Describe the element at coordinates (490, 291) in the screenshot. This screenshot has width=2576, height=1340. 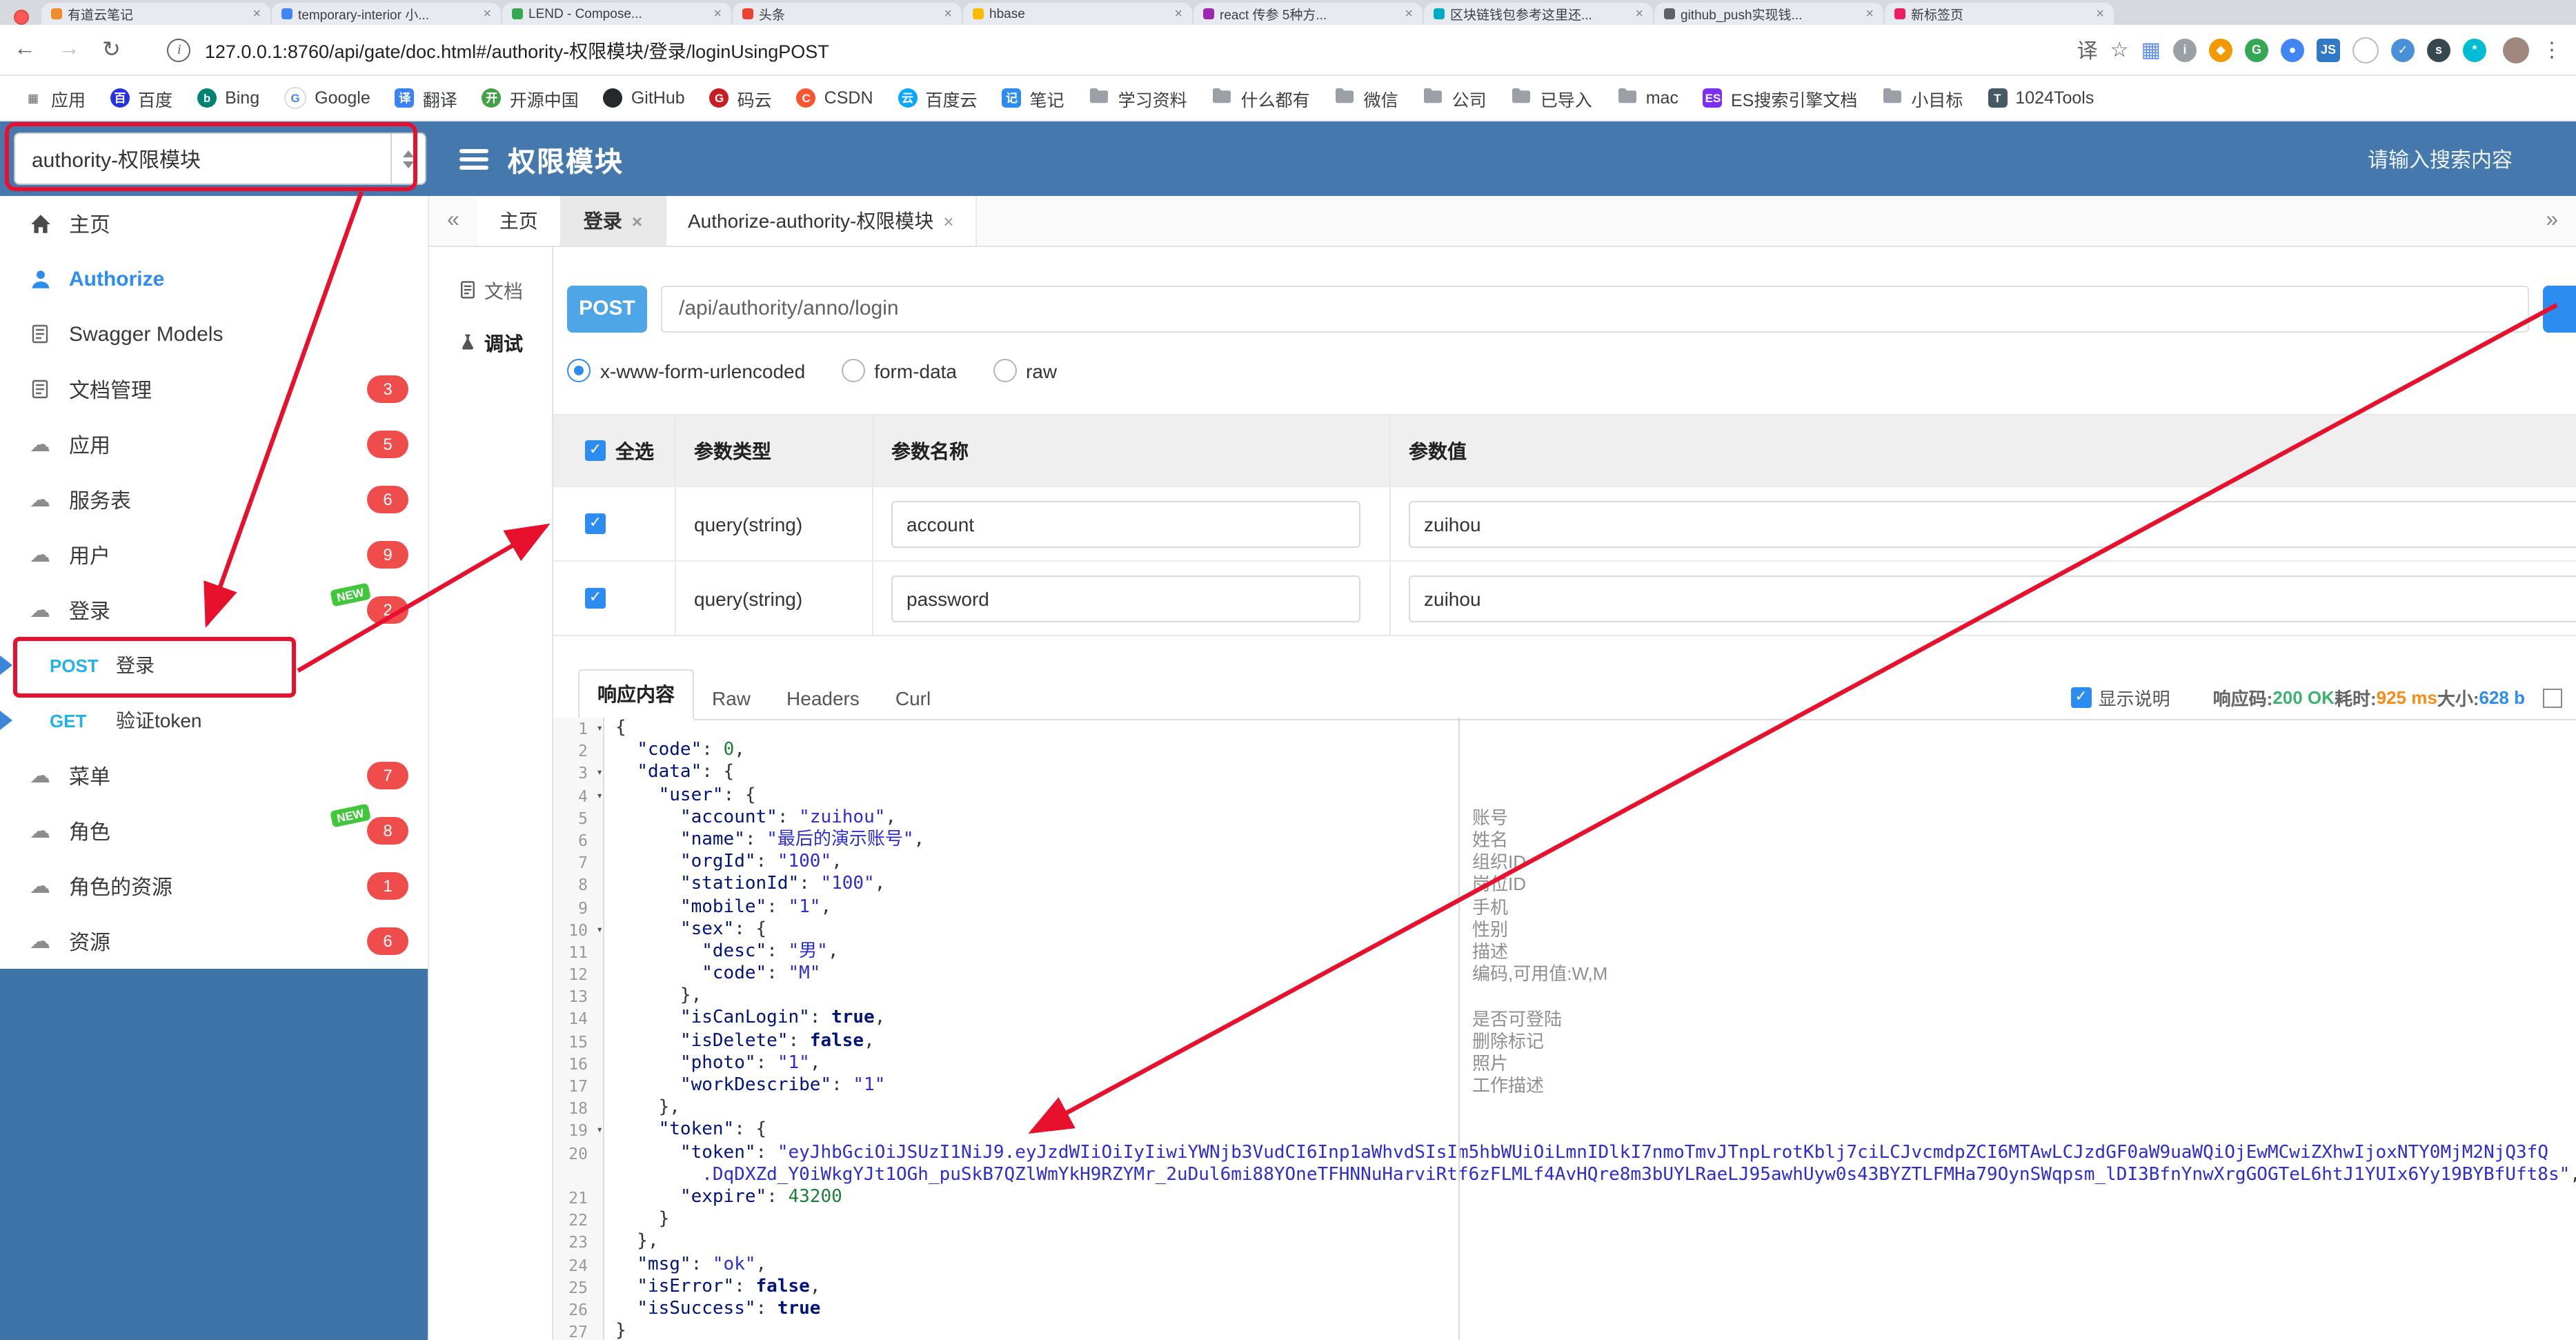
I see `nav-doc: 文档` at that location.